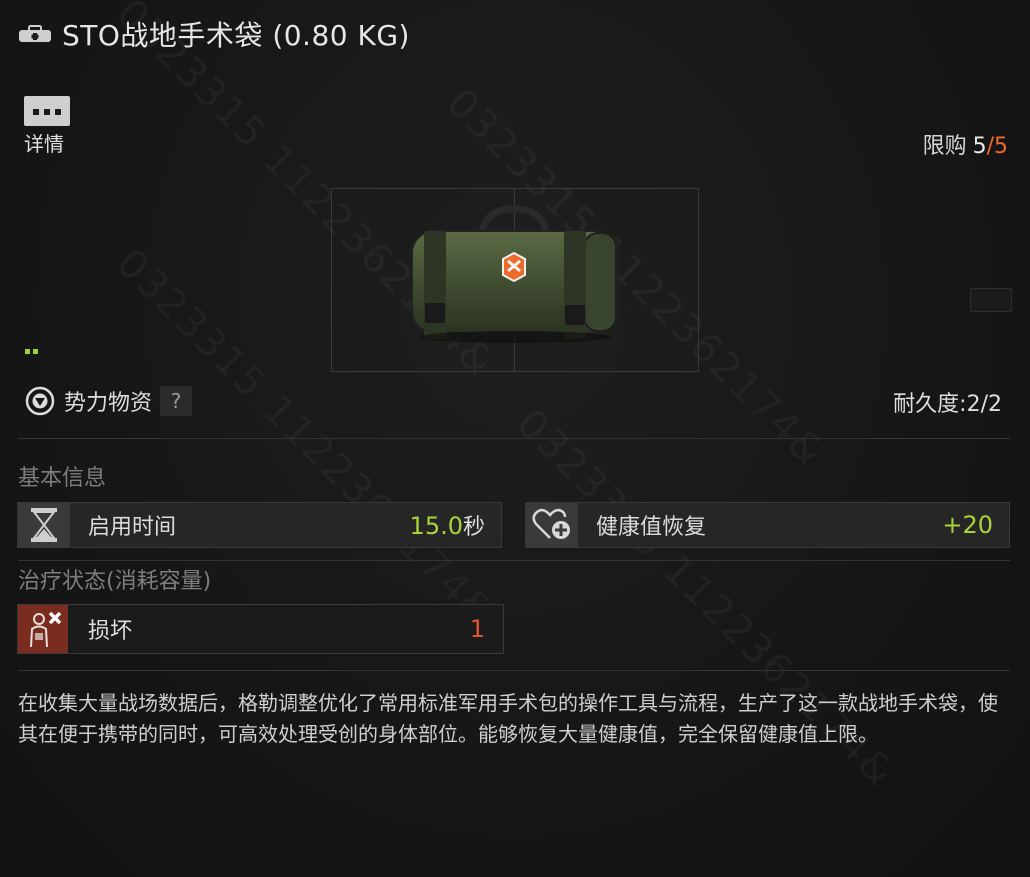 This screenshot has height=877, width=1030. Describe the element at coordinates (40, 401) in the screenshot. I see `faction-emblem-icon` at that location.